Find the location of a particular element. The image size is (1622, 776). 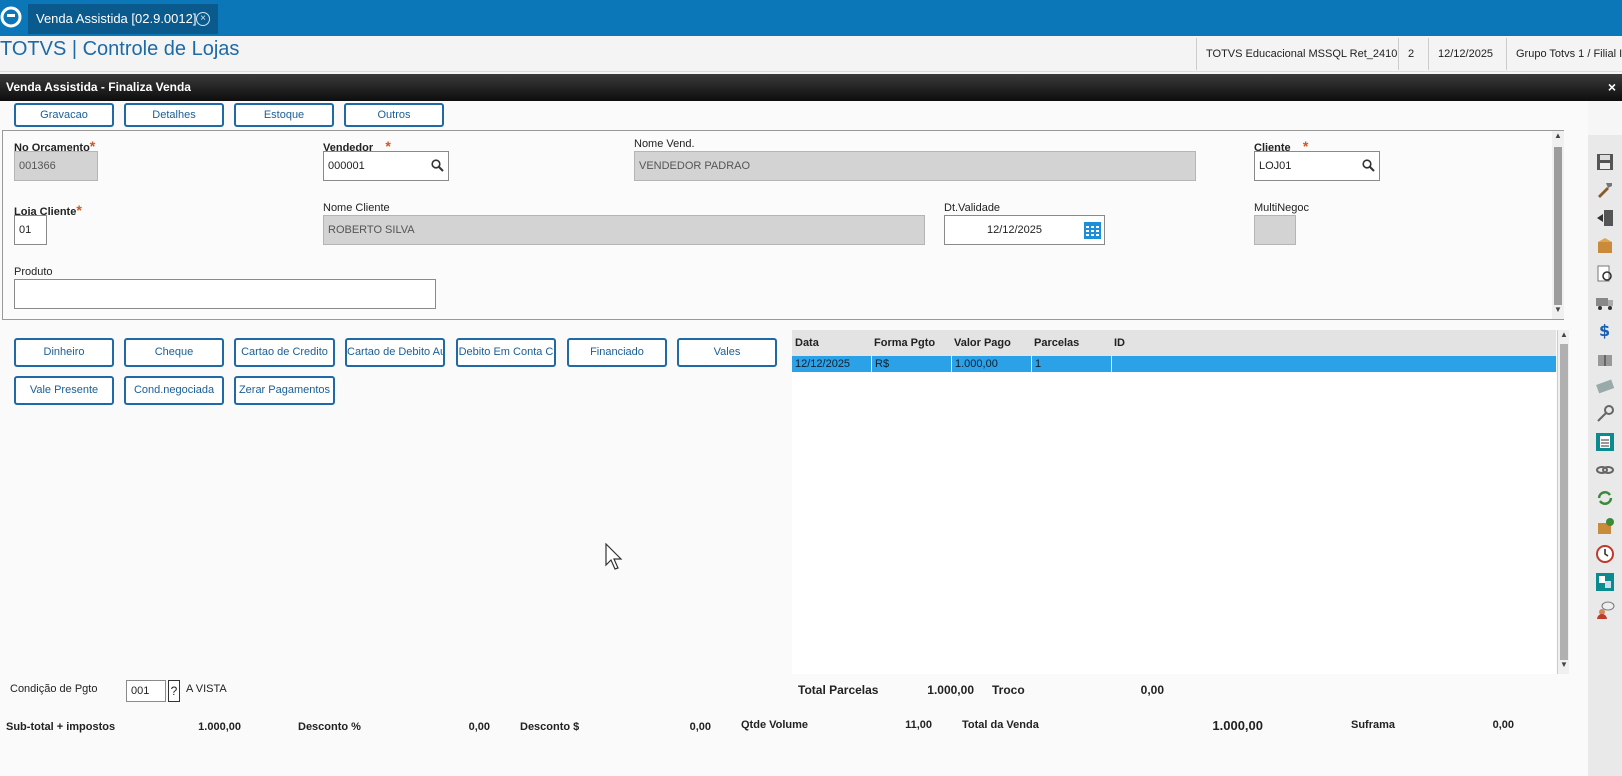

total-parcelas-value: 1.000,00 is located at coordinates (950, 690).